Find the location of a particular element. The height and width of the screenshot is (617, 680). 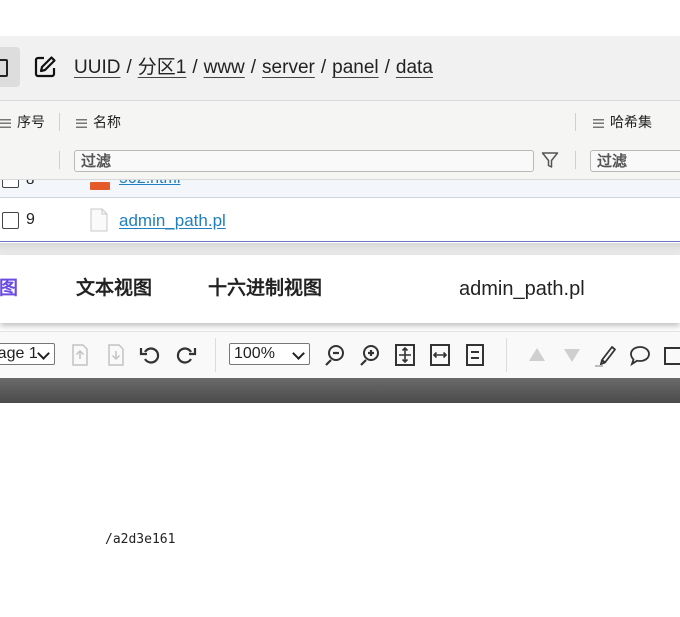

file-link: 502.html is located at coordinates (149, 184).